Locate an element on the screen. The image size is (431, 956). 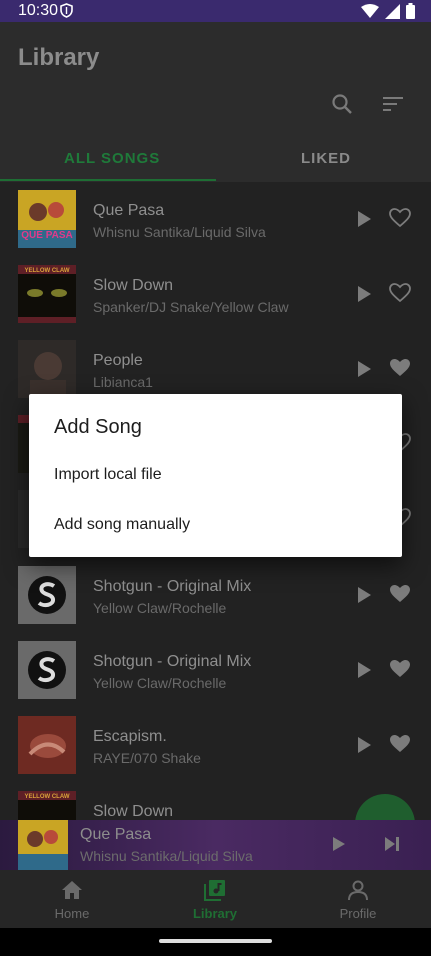
song-row: Escapism. RAYE/070 Shake is located at coordinates (215, 745).